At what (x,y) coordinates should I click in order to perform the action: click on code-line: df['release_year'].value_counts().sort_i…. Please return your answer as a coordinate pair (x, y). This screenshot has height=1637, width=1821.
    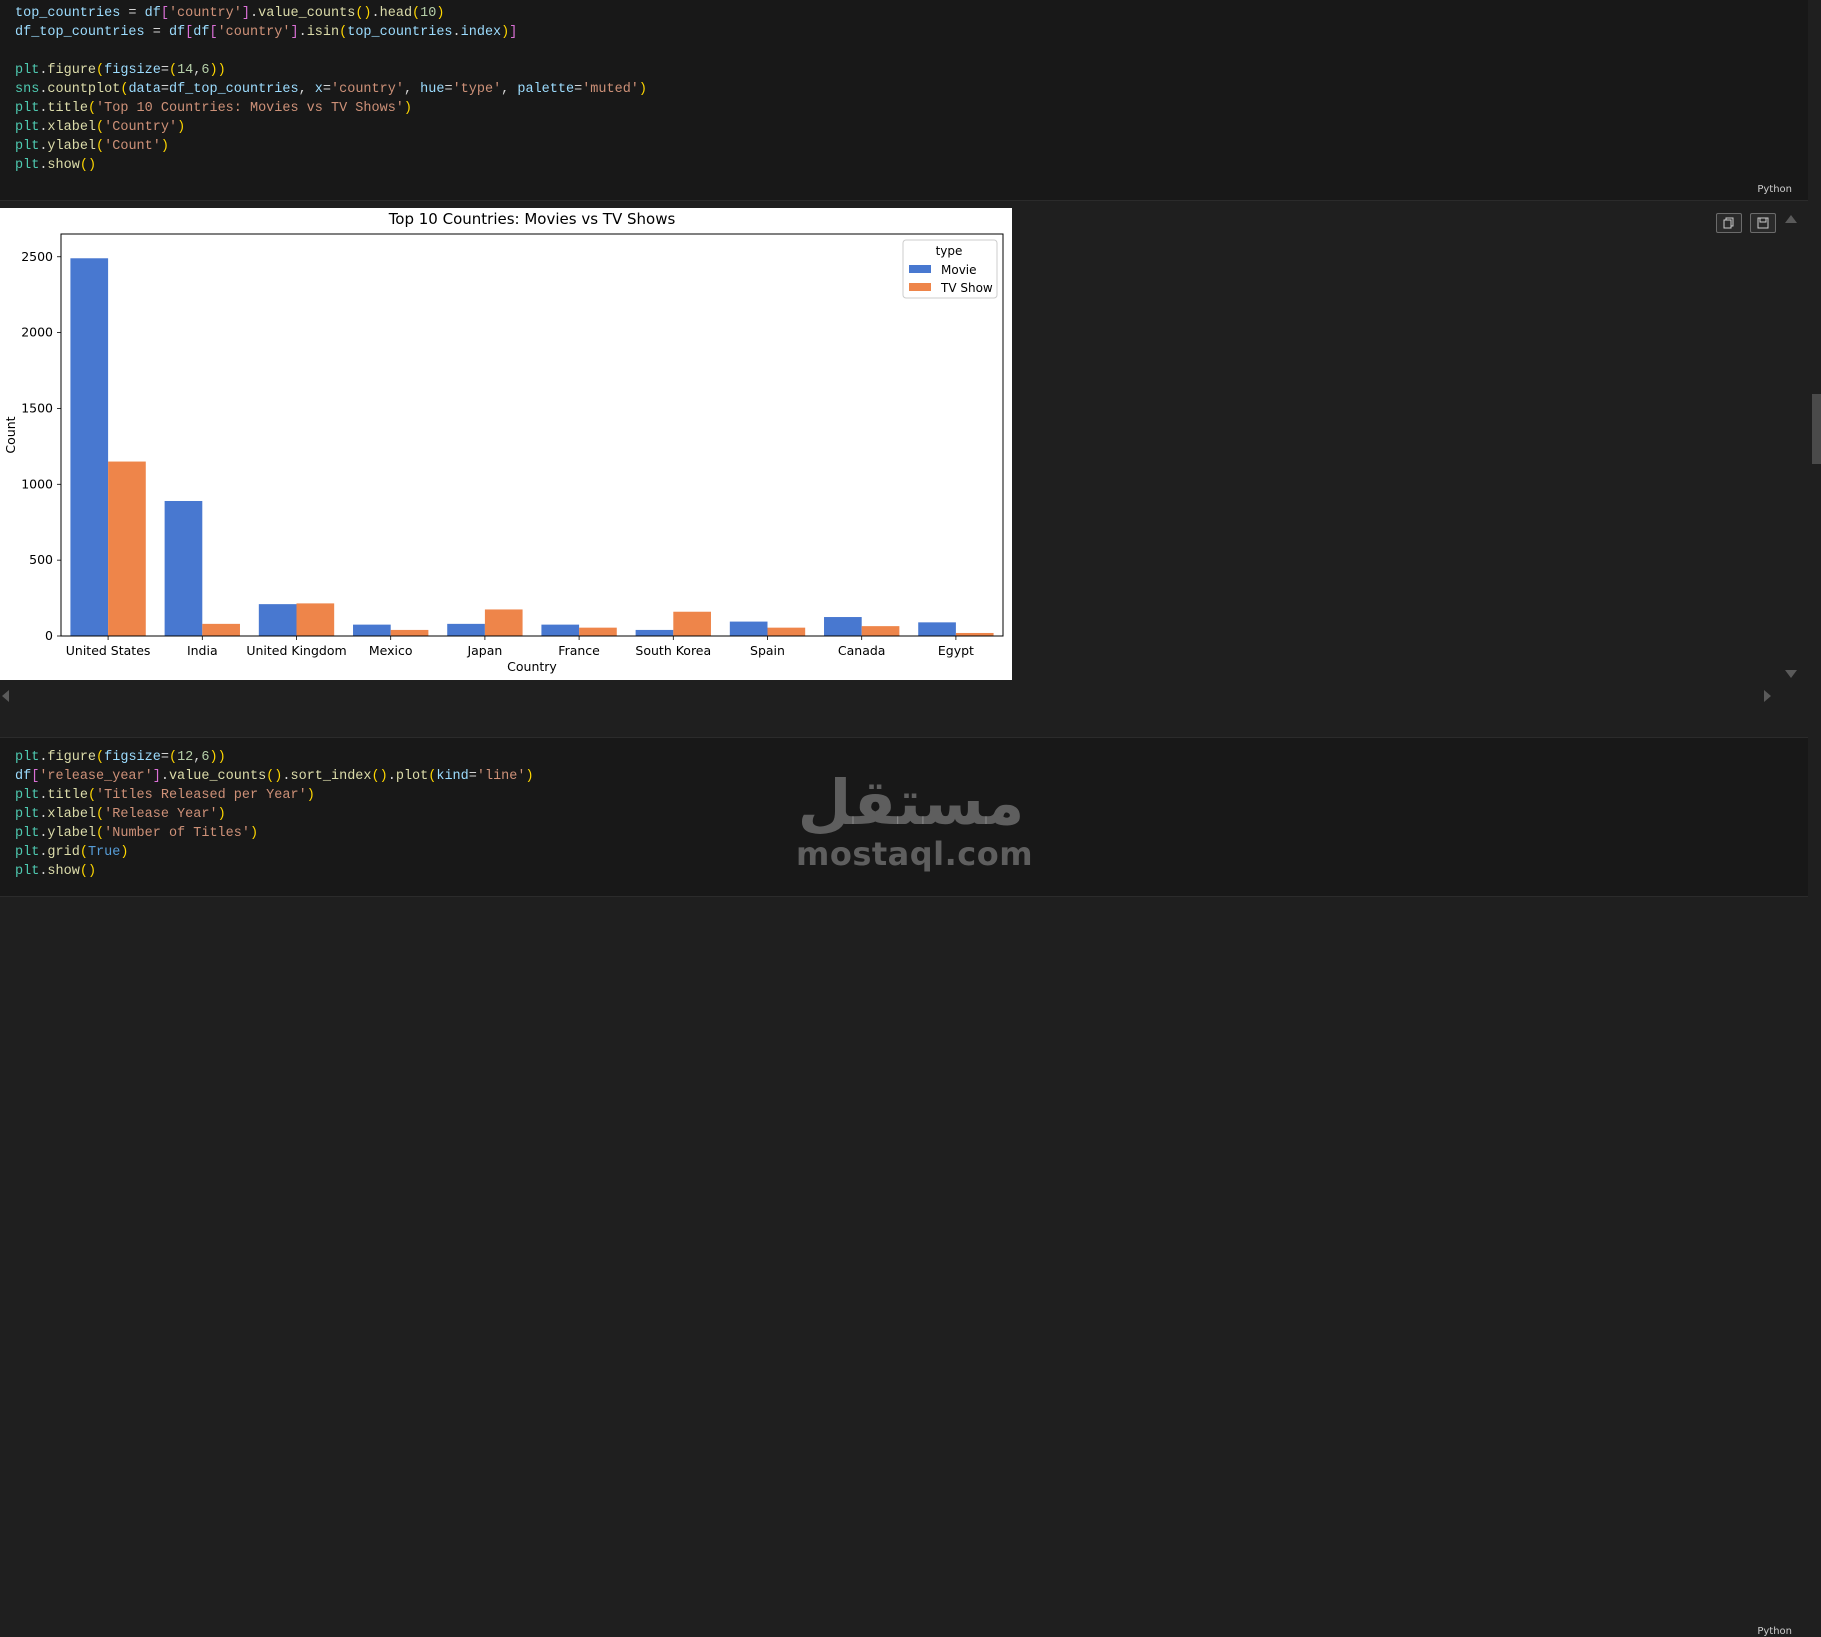
    Looking at the image, I should click on (274, 776).